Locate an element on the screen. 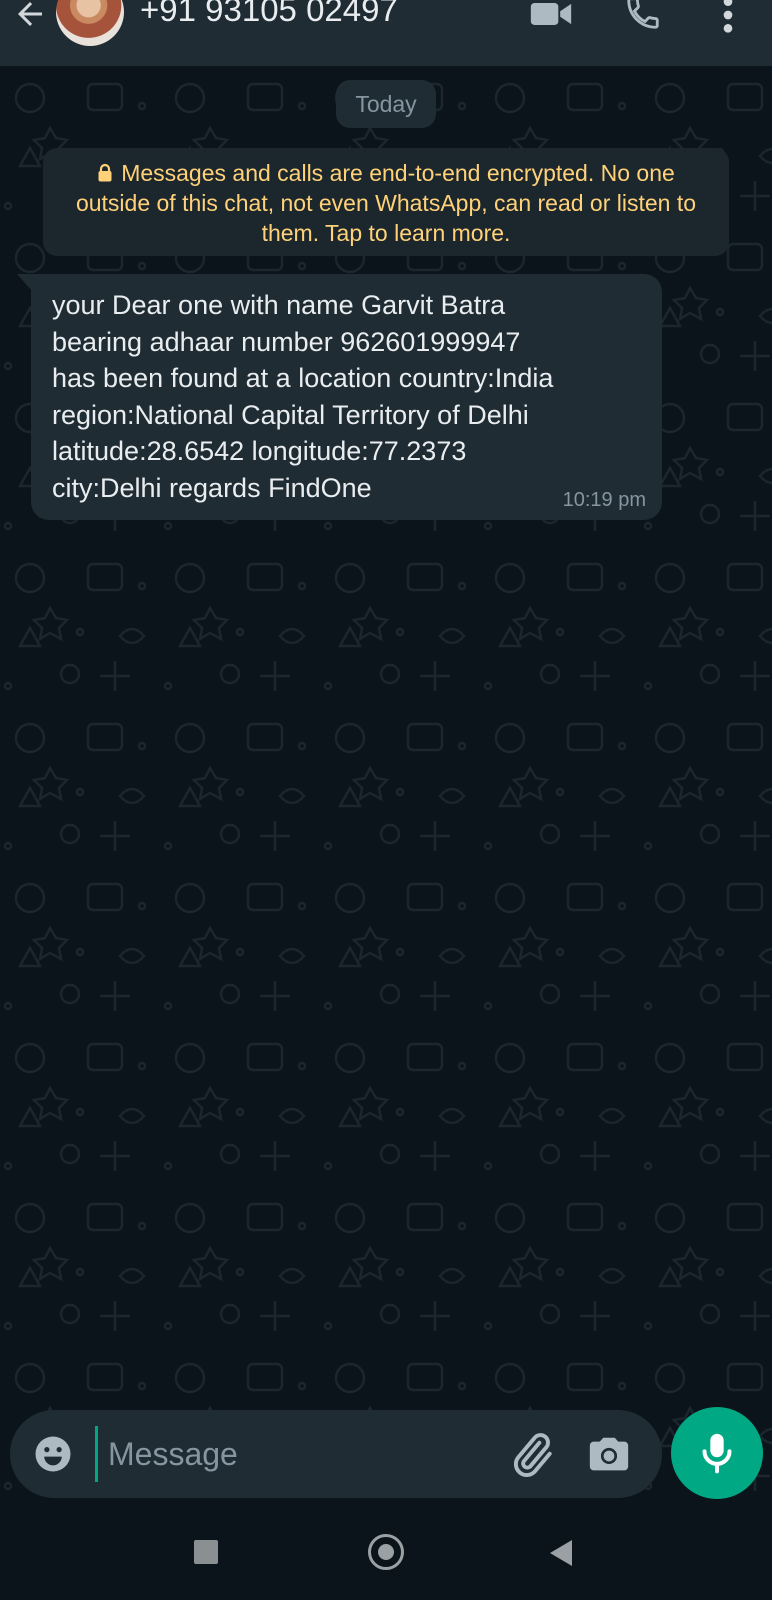 This screenshot has height=1600, width=772. phone-icon is located at coordinates (643, 14).